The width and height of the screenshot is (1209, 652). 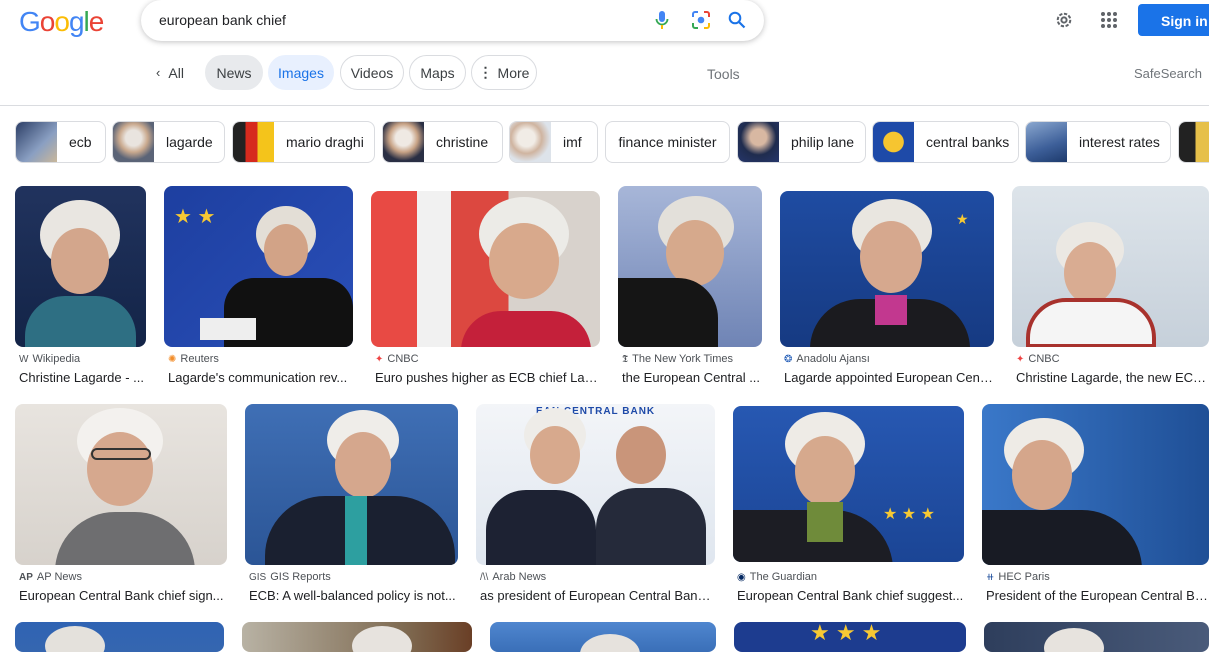 What do you see at coordinates (303, 142) in the screenshot?
I see `chip-mario-draghi: mario draghi` at bounding box center [303, 142].